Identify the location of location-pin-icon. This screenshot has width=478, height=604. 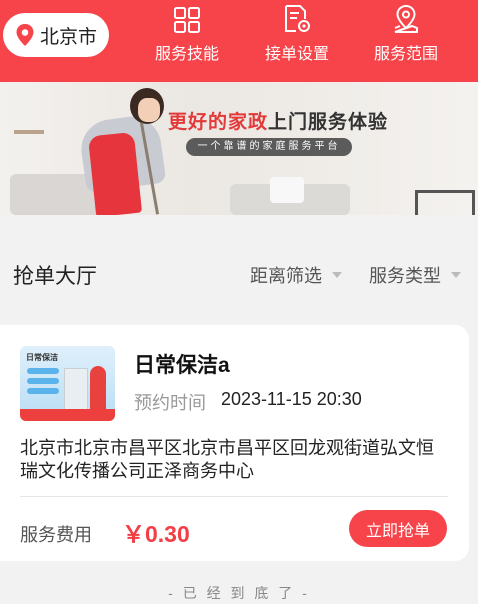
(25, 35).